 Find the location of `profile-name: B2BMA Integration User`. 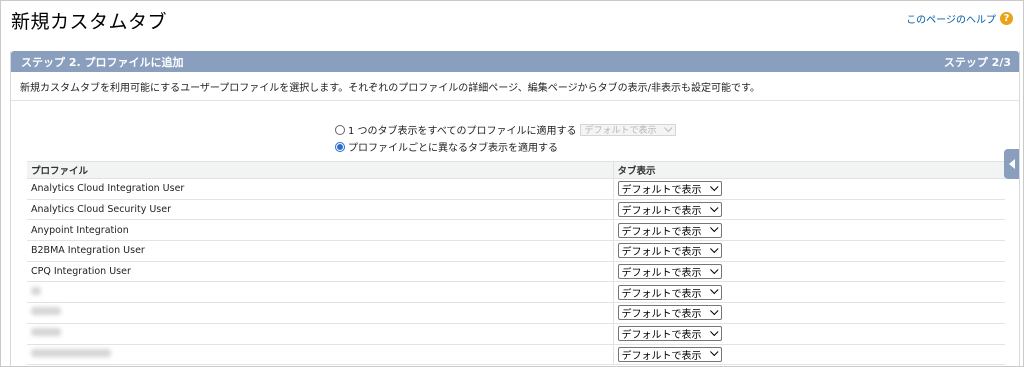

profile-name: B2BMA Integration User is located at coordinates (320, 251).